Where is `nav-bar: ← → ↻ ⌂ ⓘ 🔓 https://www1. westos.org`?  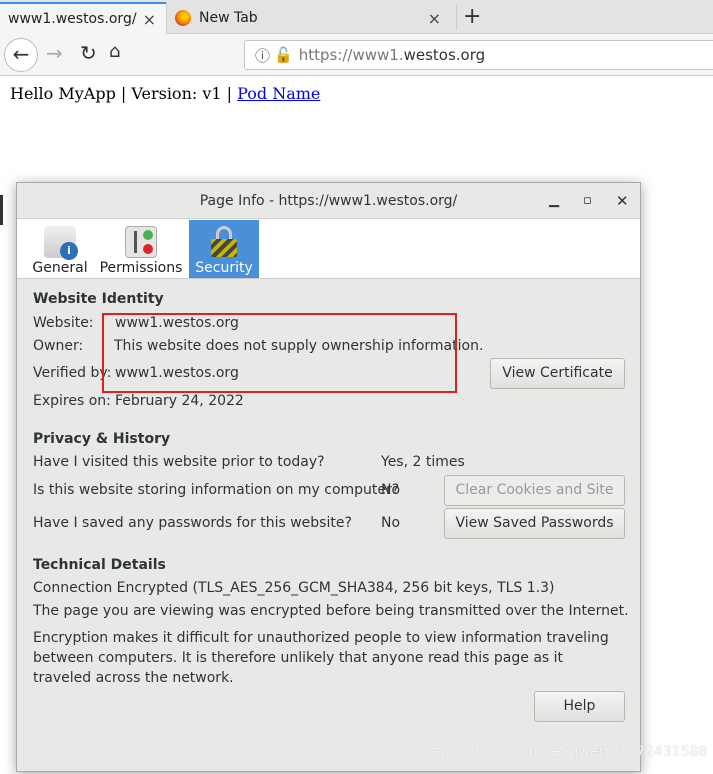 nav-bar: ← → ↻ ⌂ ⓘ 🔓 https://www1. westos.org is located at coordinates (356, 55).